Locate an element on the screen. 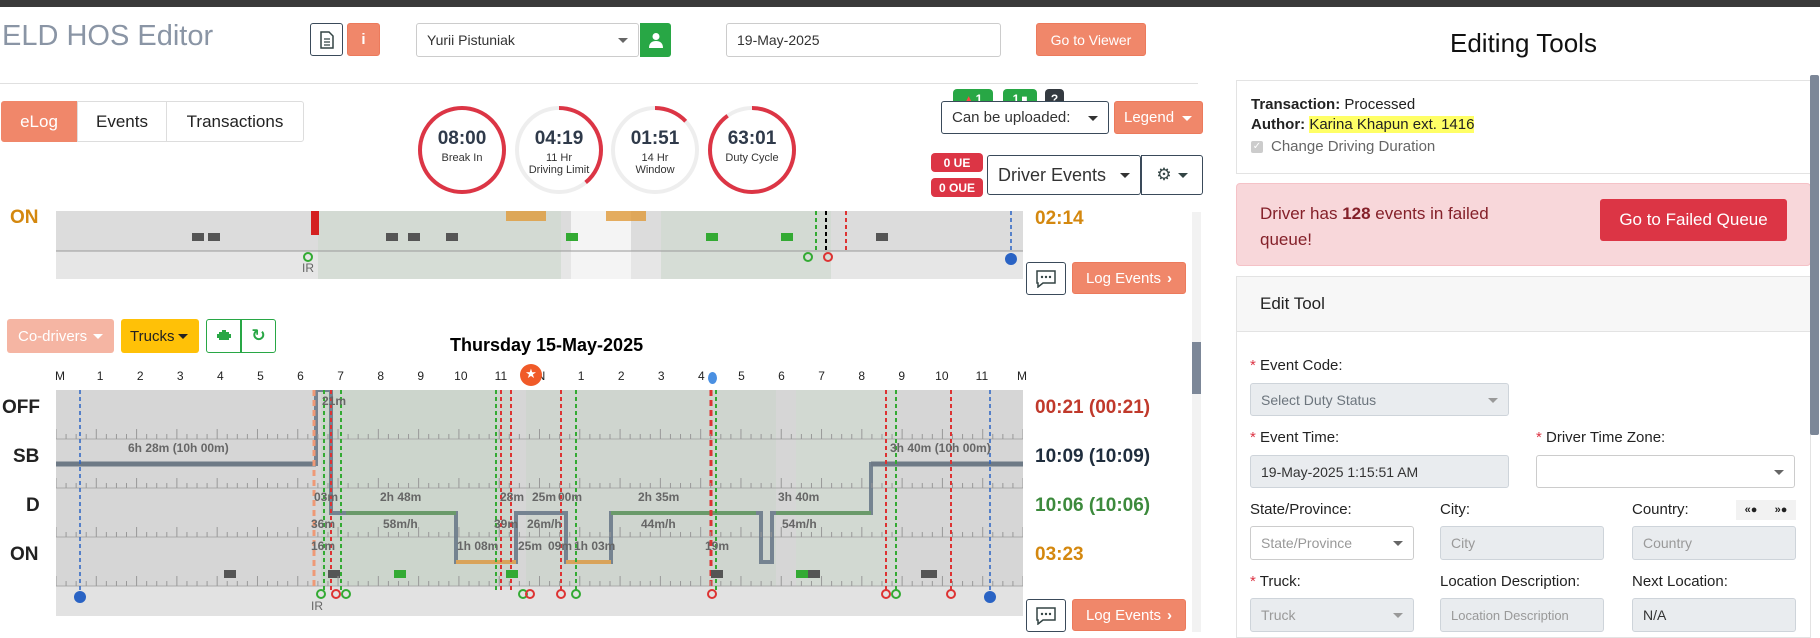 This screenshot has width=1820, height=638. gauge-break-in: 08:00 Break In is located at coordinates (462, 150).